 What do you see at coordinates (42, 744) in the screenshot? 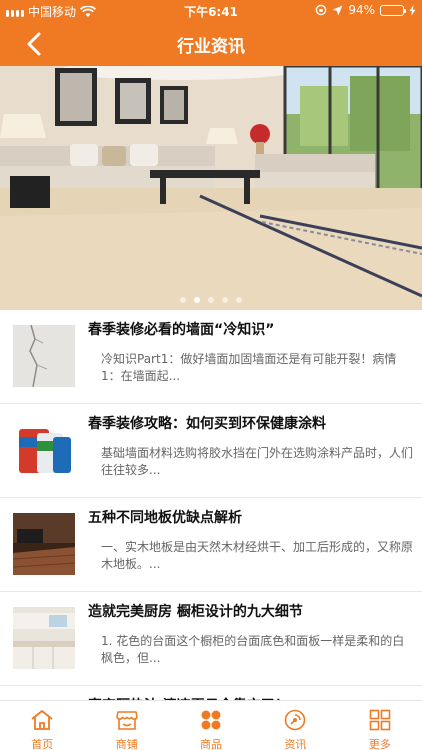
I see `tab-label: 首页` at bounding box center [42, 744].